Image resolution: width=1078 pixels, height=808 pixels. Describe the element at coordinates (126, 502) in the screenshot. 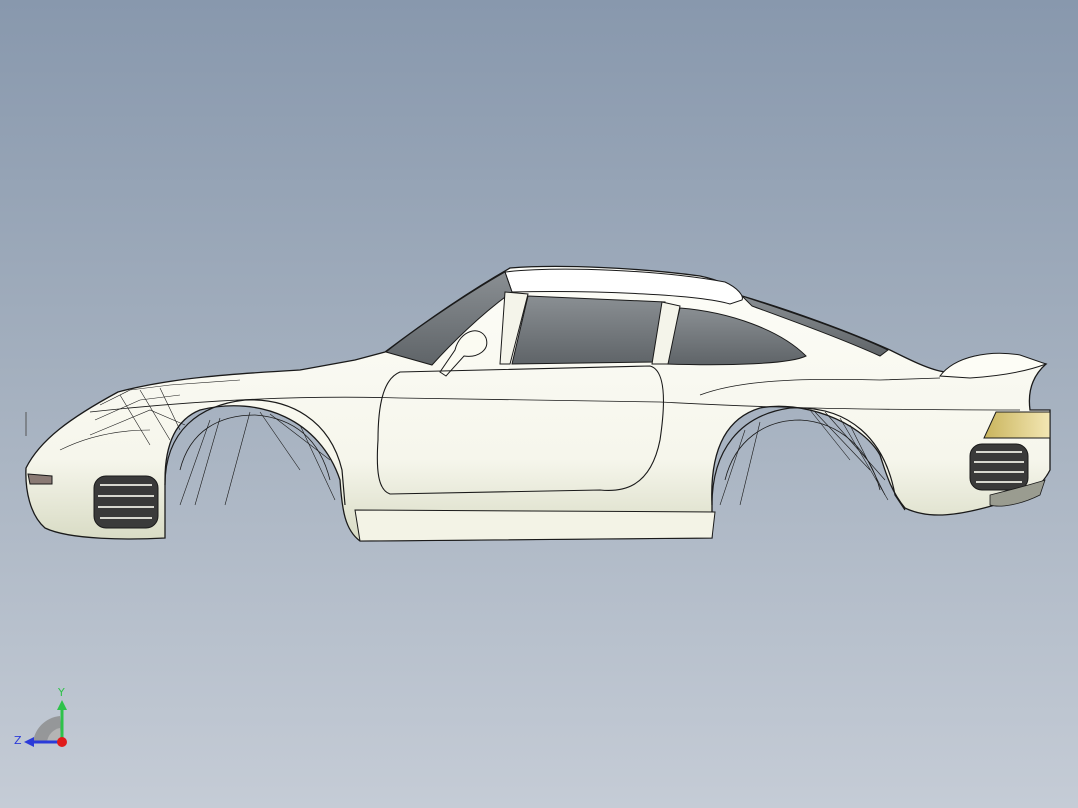

I see `front-vent` at that location.